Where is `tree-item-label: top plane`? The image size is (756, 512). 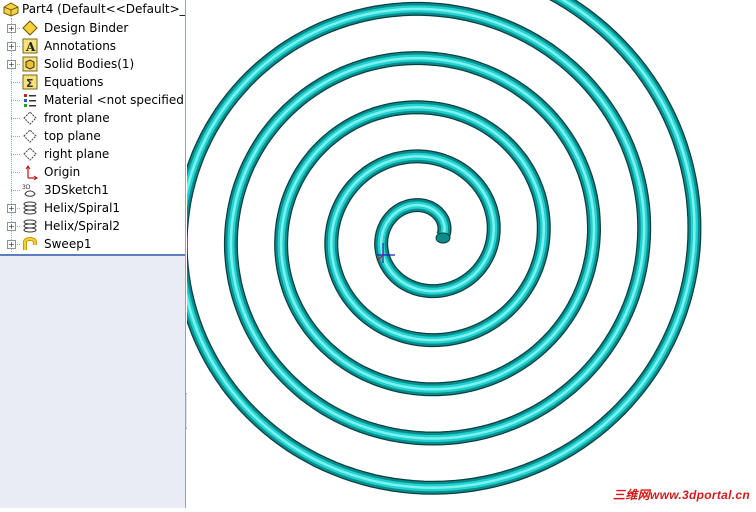
tree-item-label: top plane is located at coordinates (72, 136).